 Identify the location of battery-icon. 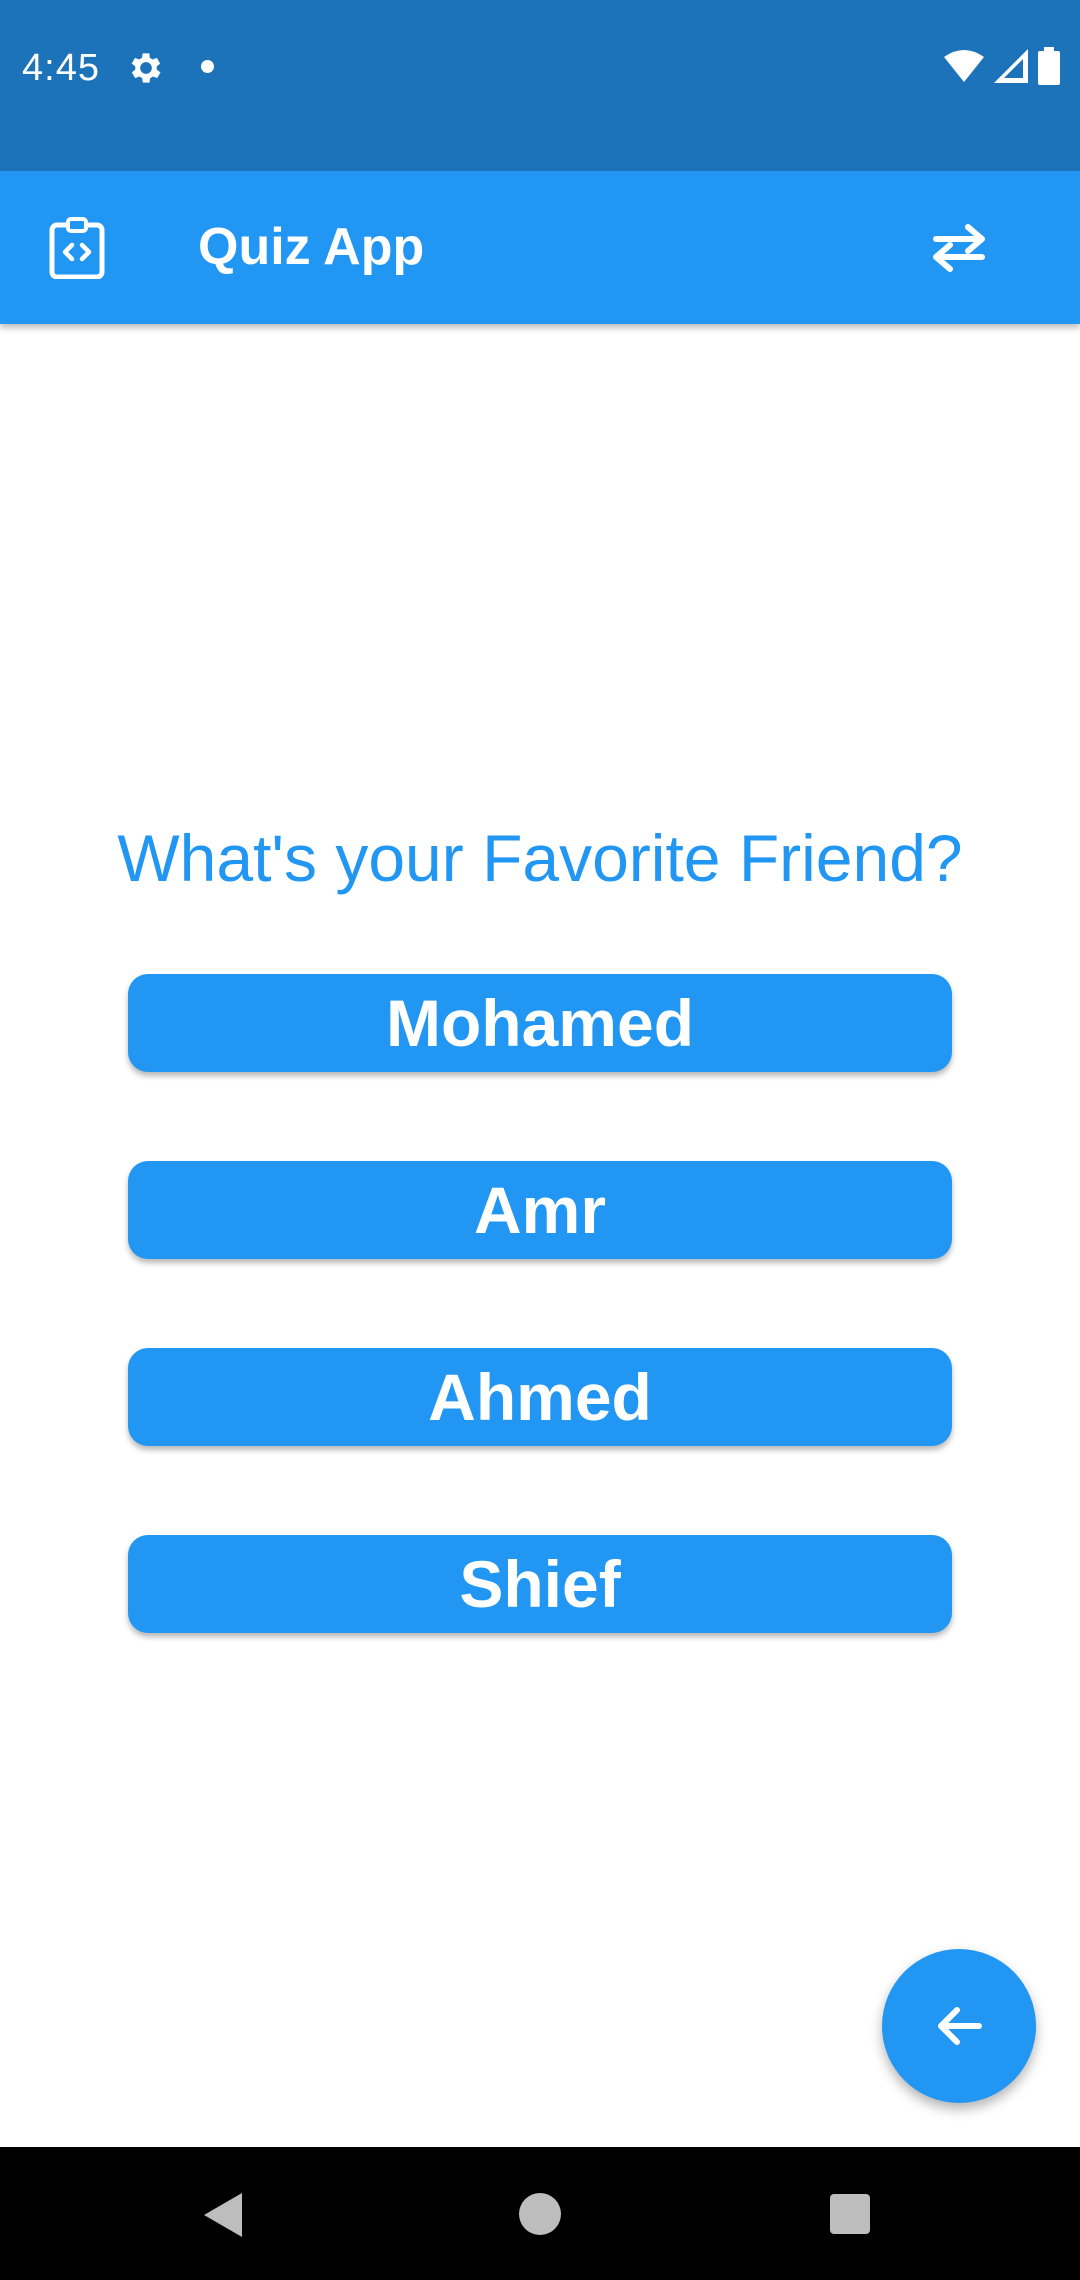
(1049, 66).